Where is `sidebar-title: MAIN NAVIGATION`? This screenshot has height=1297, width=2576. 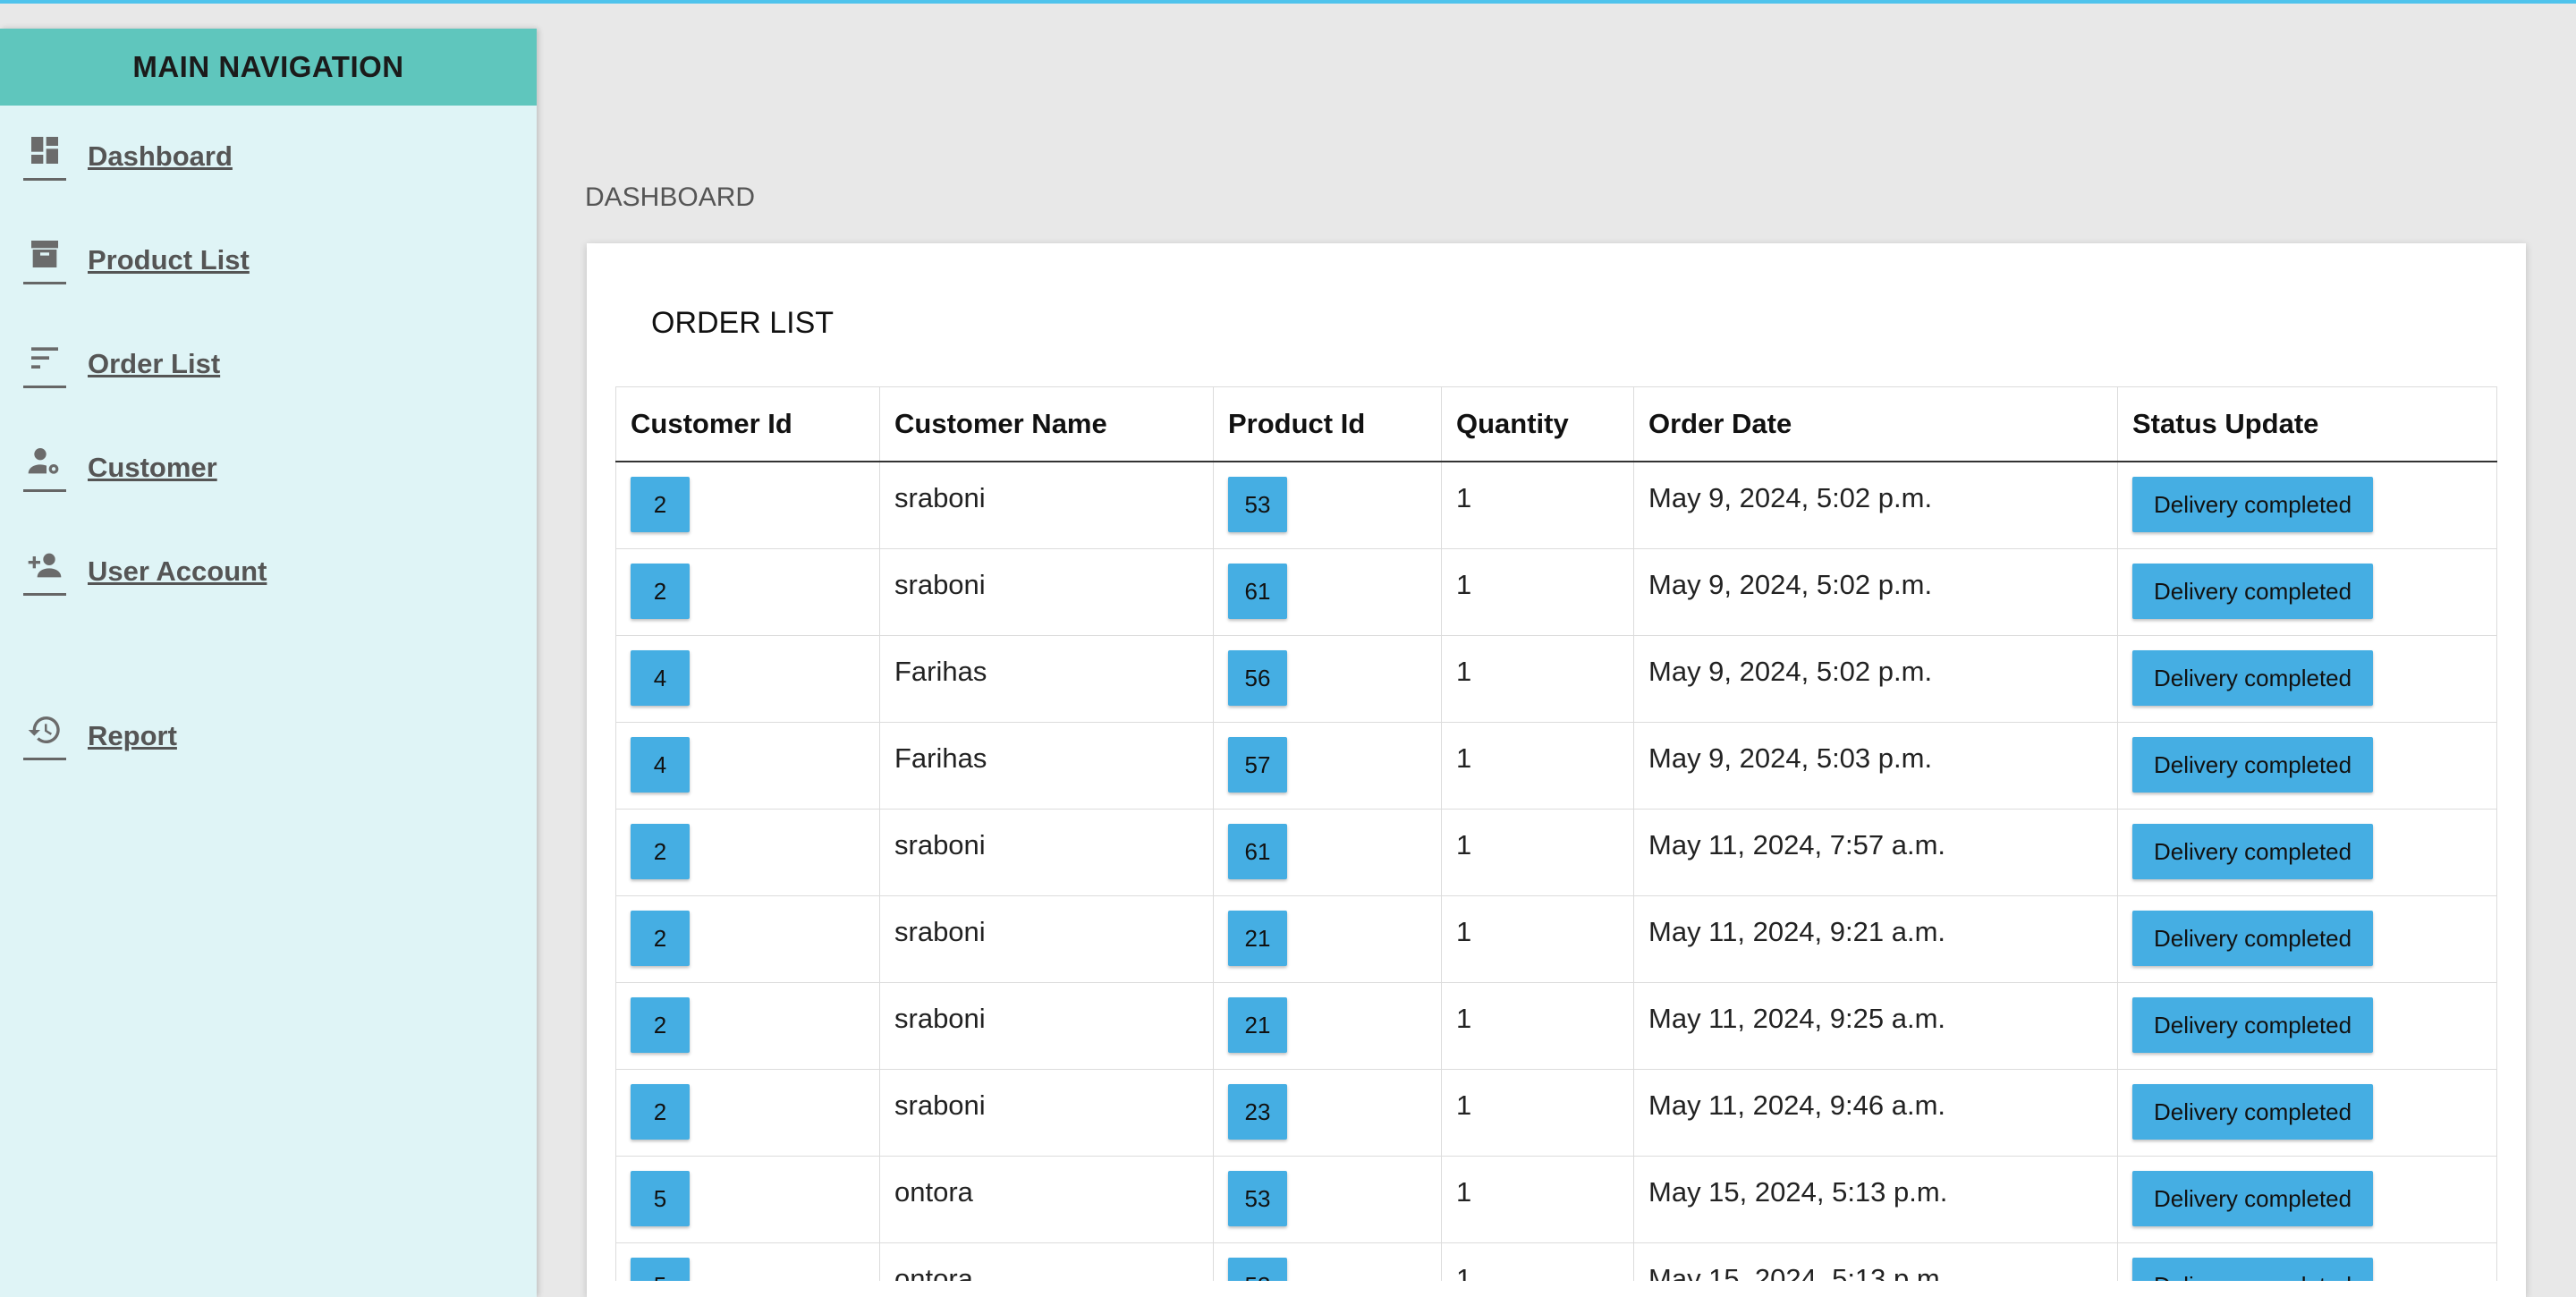 sidebar-title: MAIN NAVIGATION is located at coordinates (268, 67).